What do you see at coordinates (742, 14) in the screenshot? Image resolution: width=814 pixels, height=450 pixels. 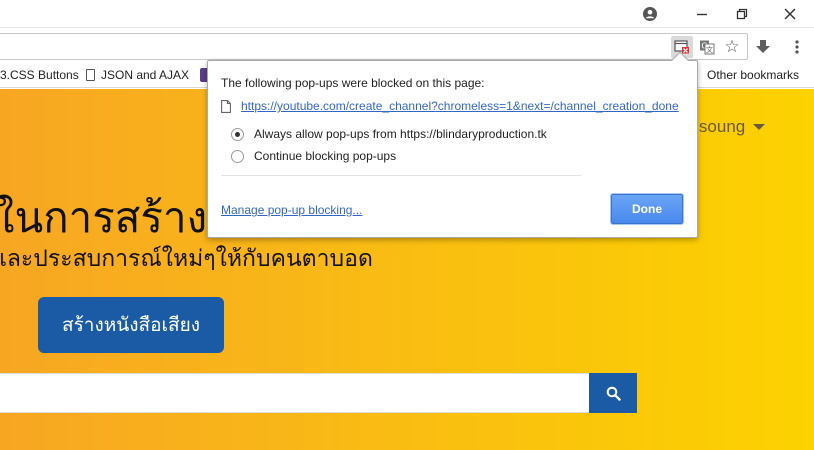 I see `restore-icon` at bounding box center [742, 14].